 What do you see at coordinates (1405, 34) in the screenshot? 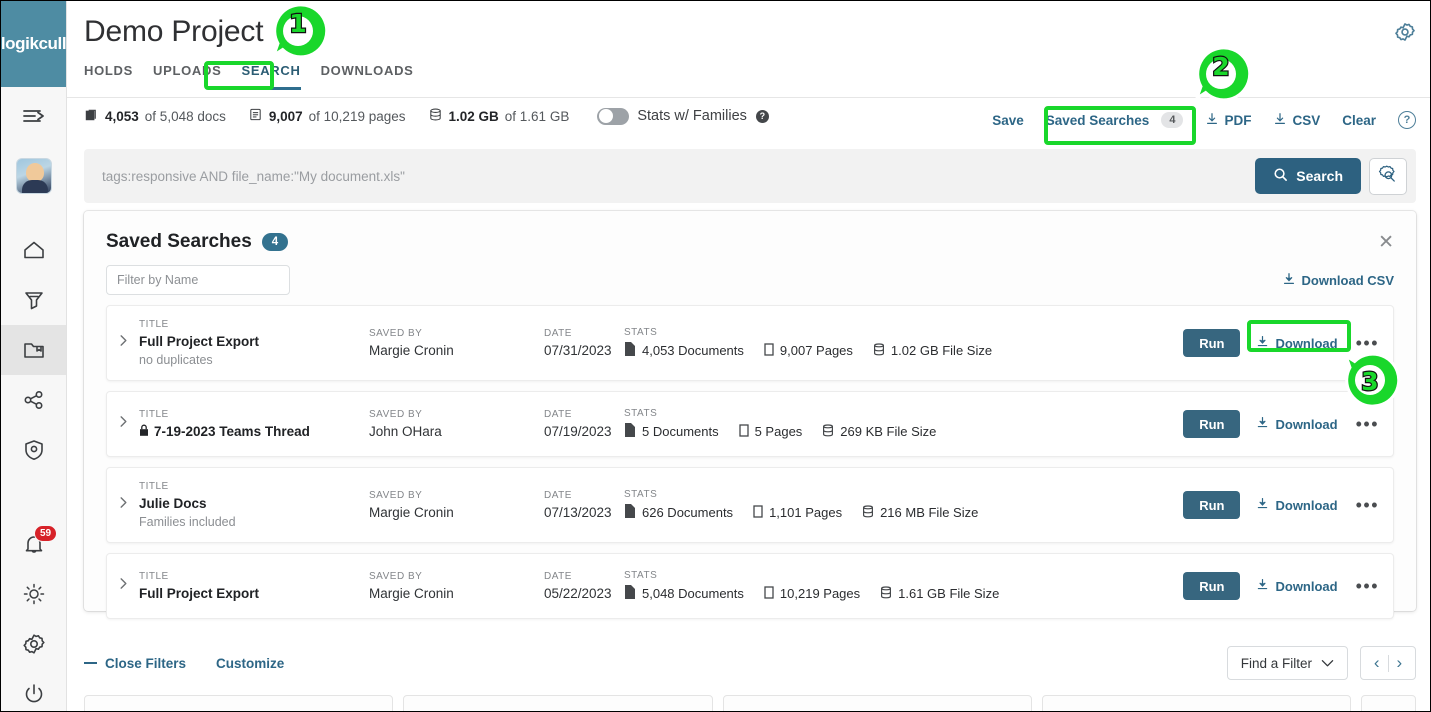
I see `project-settings-button` at bounding box center [1405, 34].